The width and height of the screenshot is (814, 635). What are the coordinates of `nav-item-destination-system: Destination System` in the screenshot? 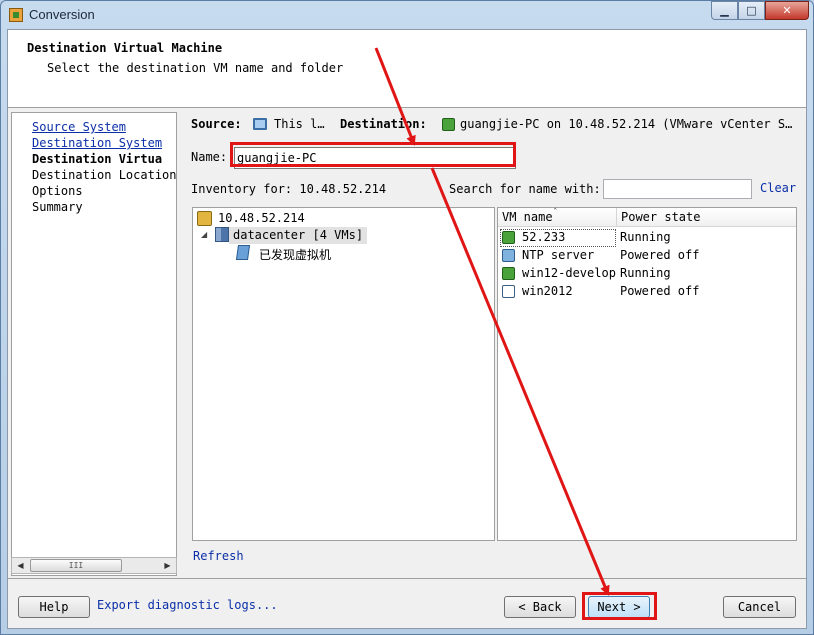 It's located at (97, 143).